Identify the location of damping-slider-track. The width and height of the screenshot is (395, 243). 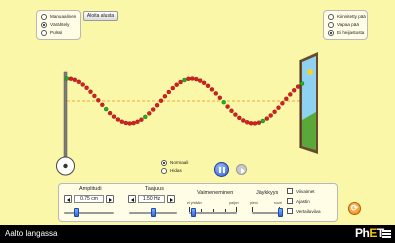
(213, 213).